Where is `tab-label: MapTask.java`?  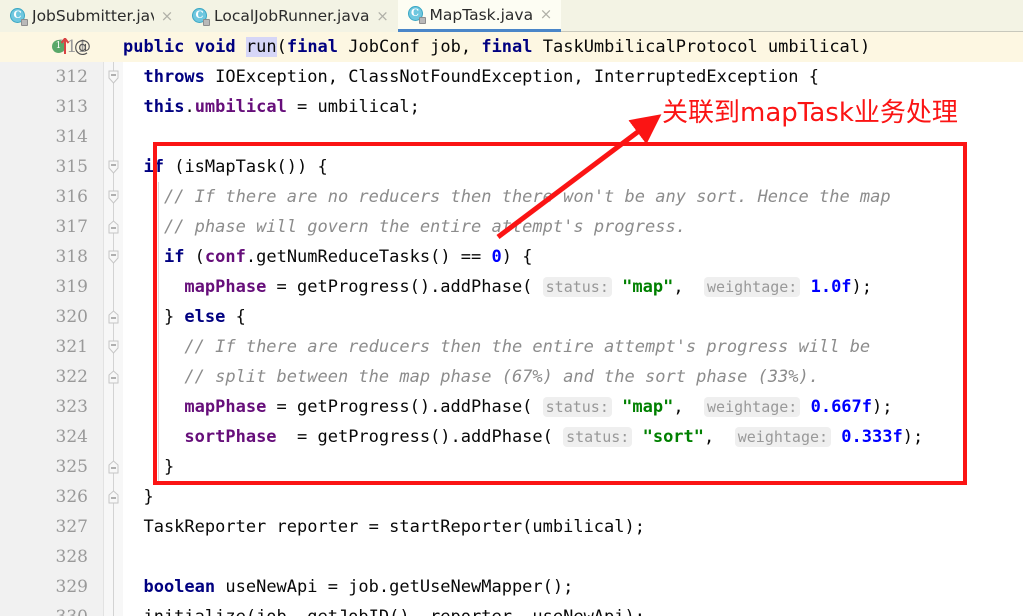
tab-label: MapTask.java is located at coordinates (481, 14).